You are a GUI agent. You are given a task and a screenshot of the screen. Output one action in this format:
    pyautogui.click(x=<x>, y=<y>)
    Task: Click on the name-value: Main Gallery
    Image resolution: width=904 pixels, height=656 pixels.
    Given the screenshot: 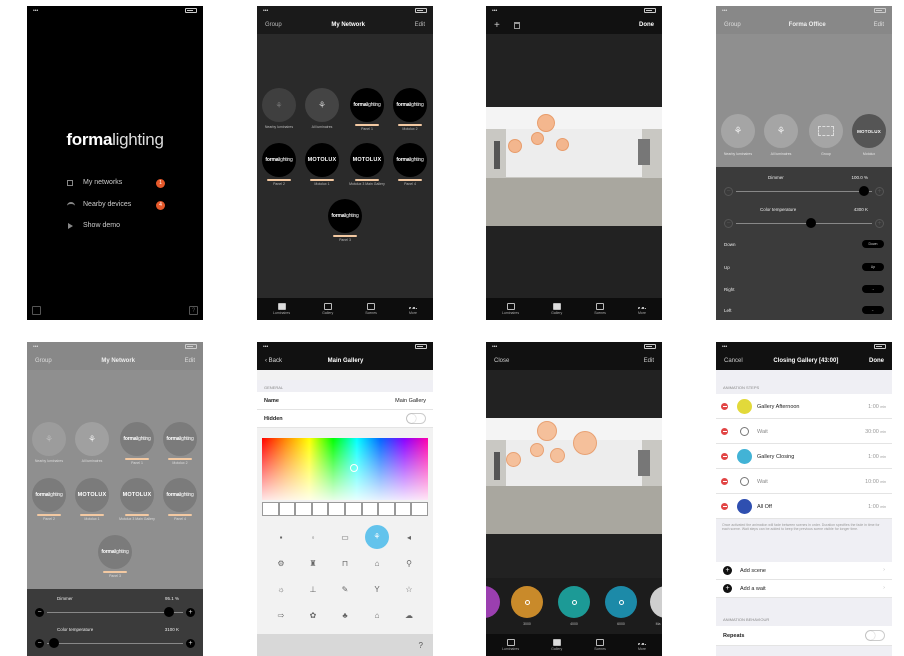 What is the action you would take?
    pyautogui.click(x=410, y=401)
    